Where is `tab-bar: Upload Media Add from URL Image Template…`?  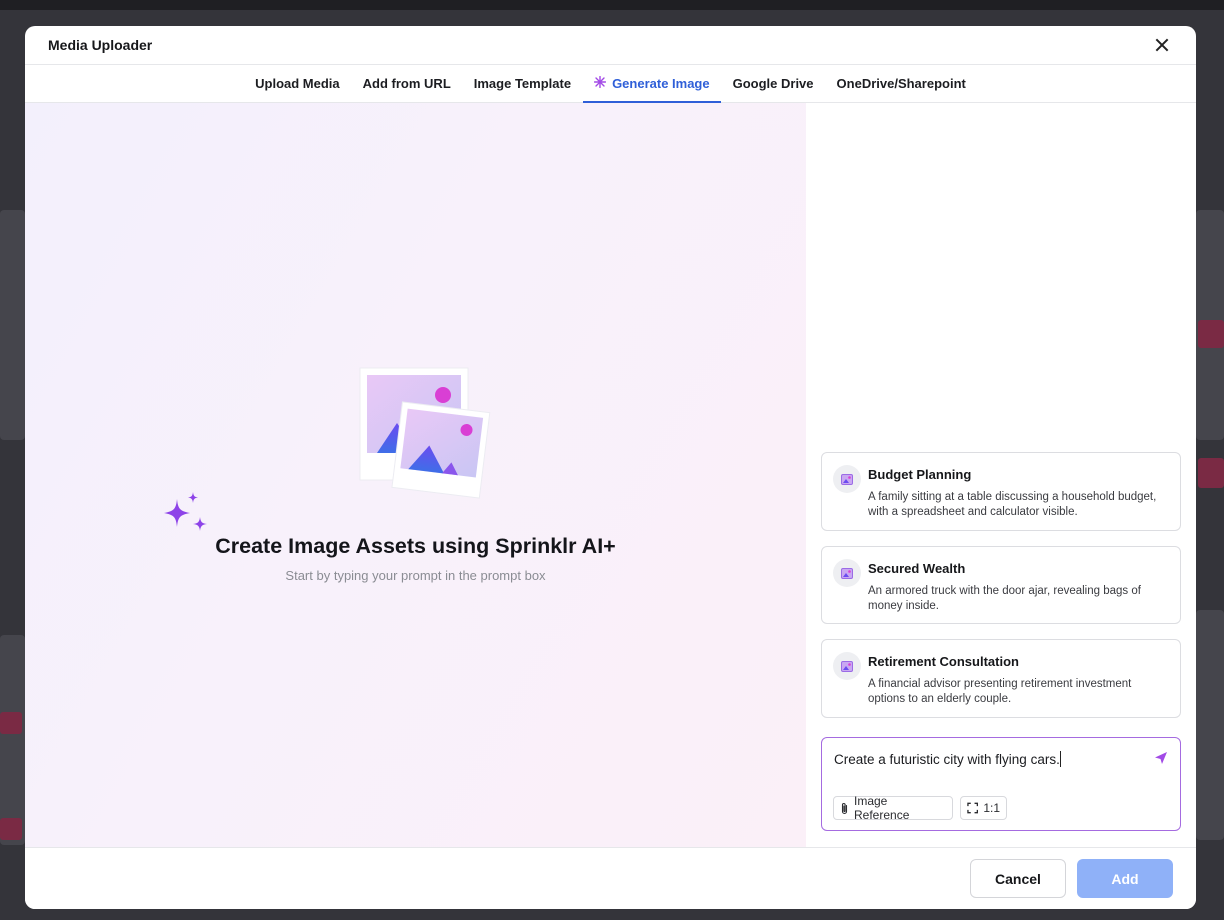 tab-bar: Upload Media Add from URL Image Template… is located at coordinates (610, 83).